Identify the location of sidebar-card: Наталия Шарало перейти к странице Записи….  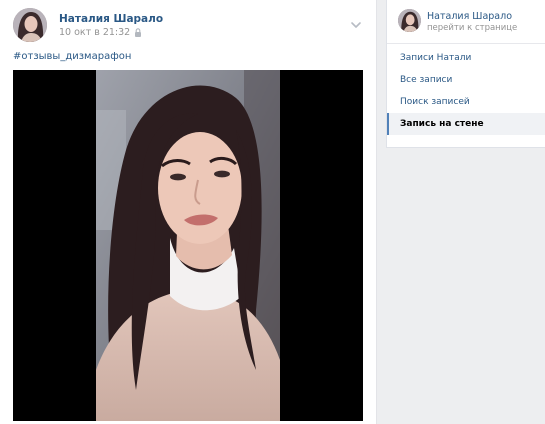
(465, 74).